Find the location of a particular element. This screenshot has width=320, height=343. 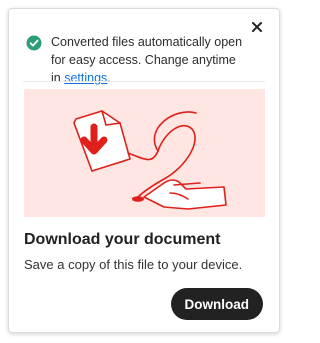

close-icon is located at coordinates (257, 27).